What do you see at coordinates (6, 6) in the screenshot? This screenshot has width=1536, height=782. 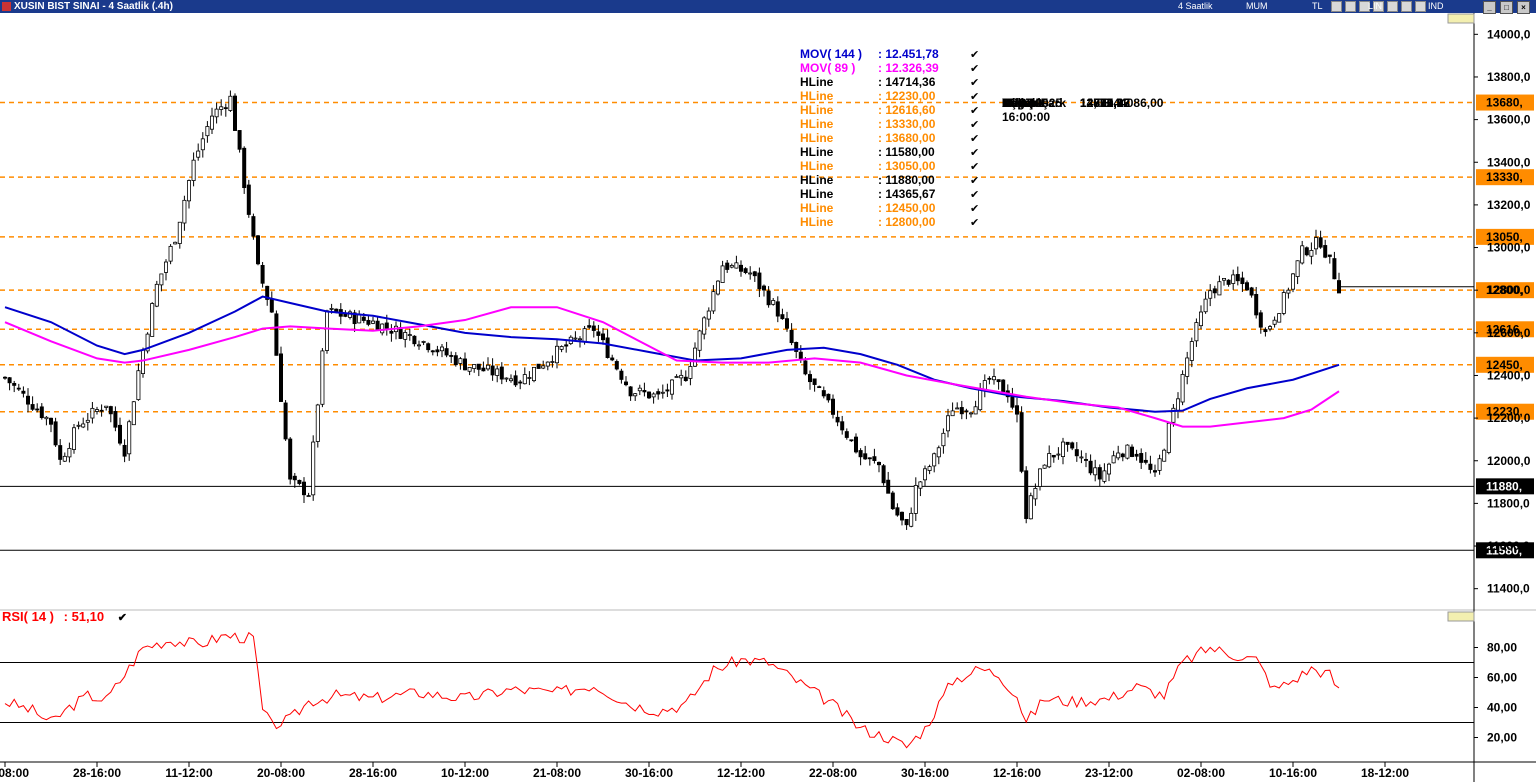 I see `app-icon` at bounding box center [6, 6].